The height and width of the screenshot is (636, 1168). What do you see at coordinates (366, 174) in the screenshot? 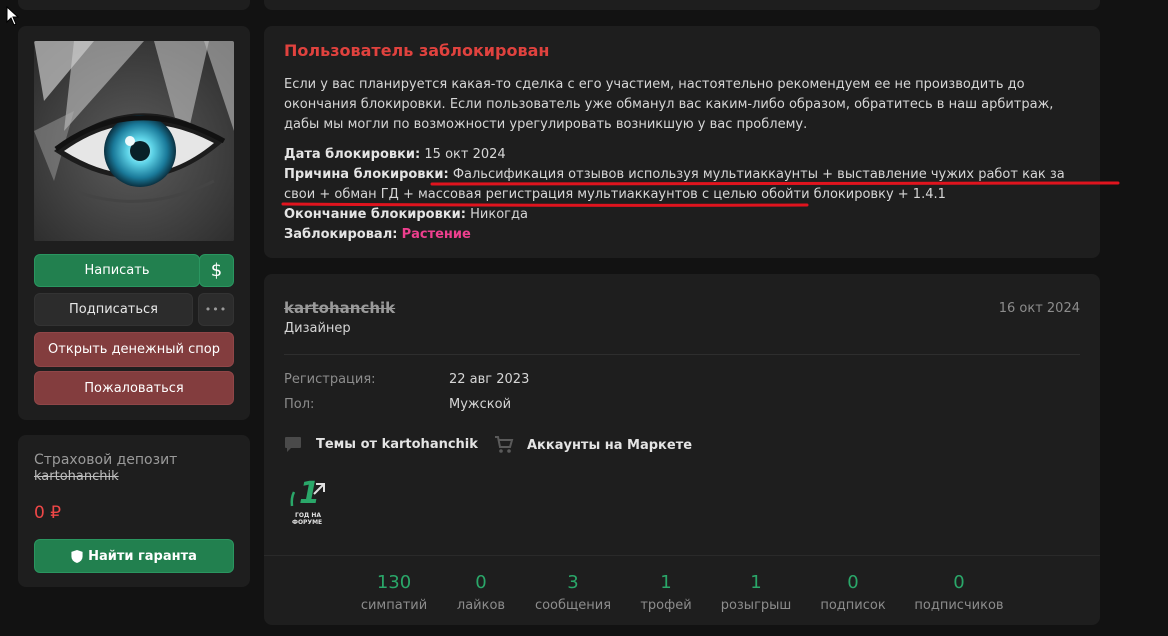
I see `ban-reason-label: Причина блокировки:` at bounding box center [366, 174].